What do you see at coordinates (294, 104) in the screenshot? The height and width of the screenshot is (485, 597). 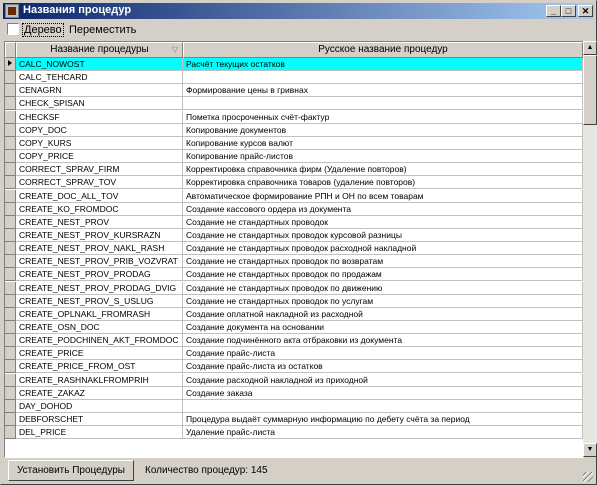 I see `table-row: CHECK_SPISAN` at bounding box center [294, 104].